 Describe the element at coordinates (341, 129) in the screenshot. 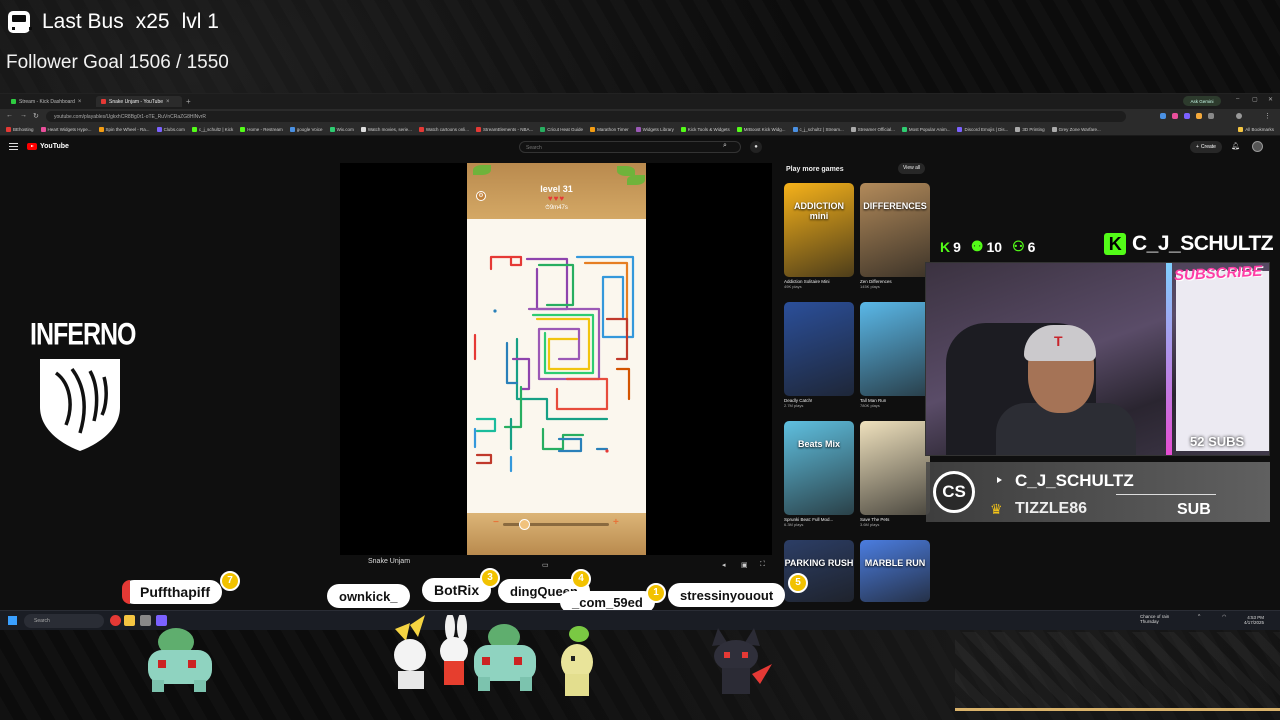

I see `bookmark-item: Wix.com` at that location.